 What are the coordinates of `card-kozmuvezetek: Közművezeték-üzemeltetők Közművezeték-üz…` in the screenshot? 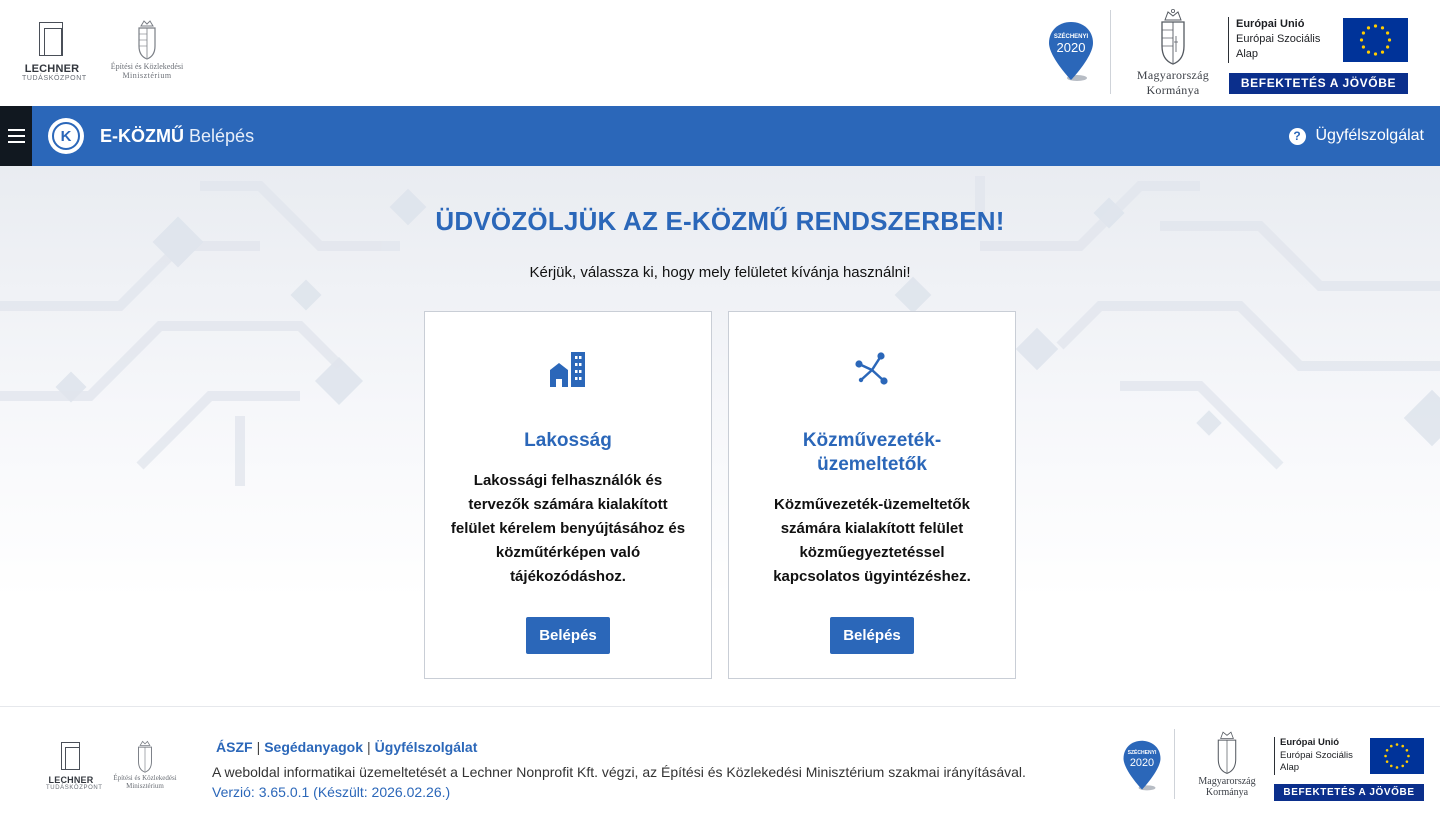 It's located at (872, 495).